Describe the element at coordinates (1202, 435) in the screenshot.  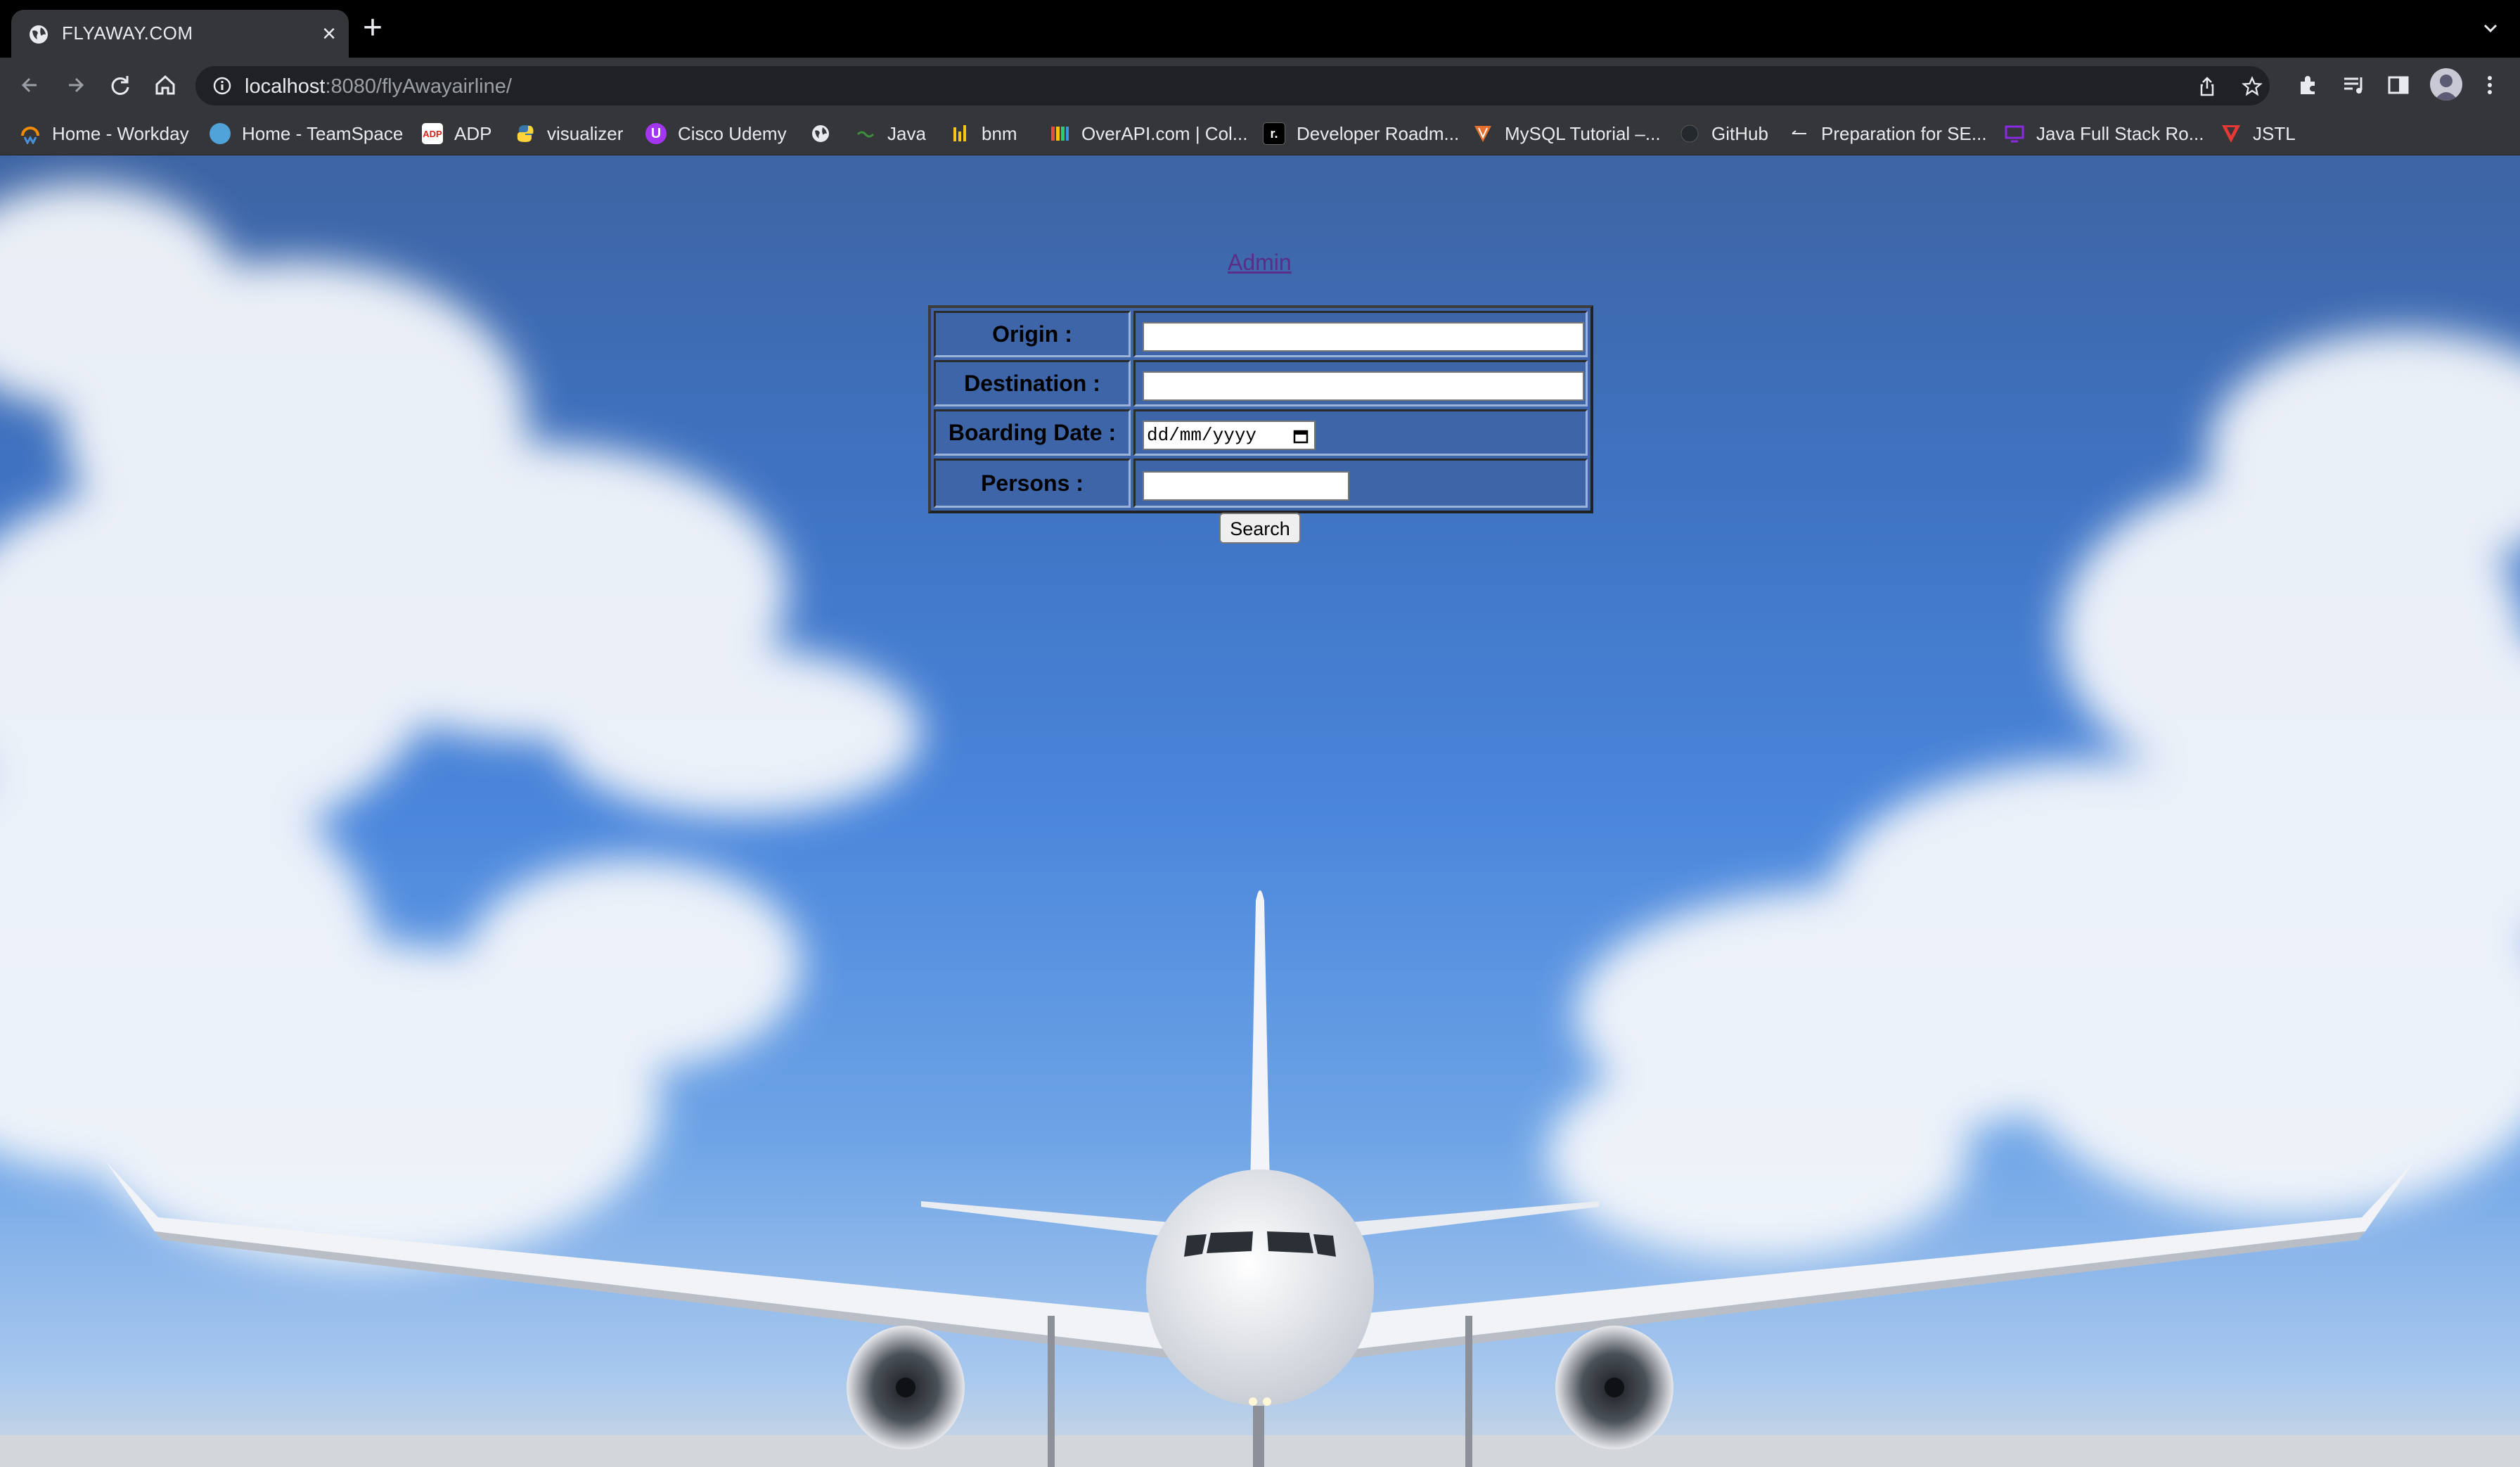
I see `boarding-date-placeholder: dd/mm/yyyy` at that location.